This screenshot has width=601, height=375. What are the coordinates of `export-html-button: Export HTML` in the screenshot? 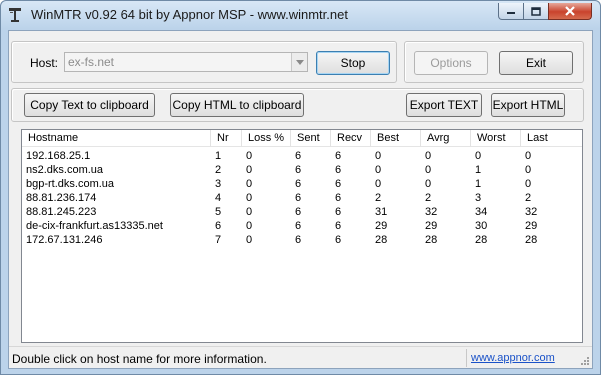 It's located at (528, 105).